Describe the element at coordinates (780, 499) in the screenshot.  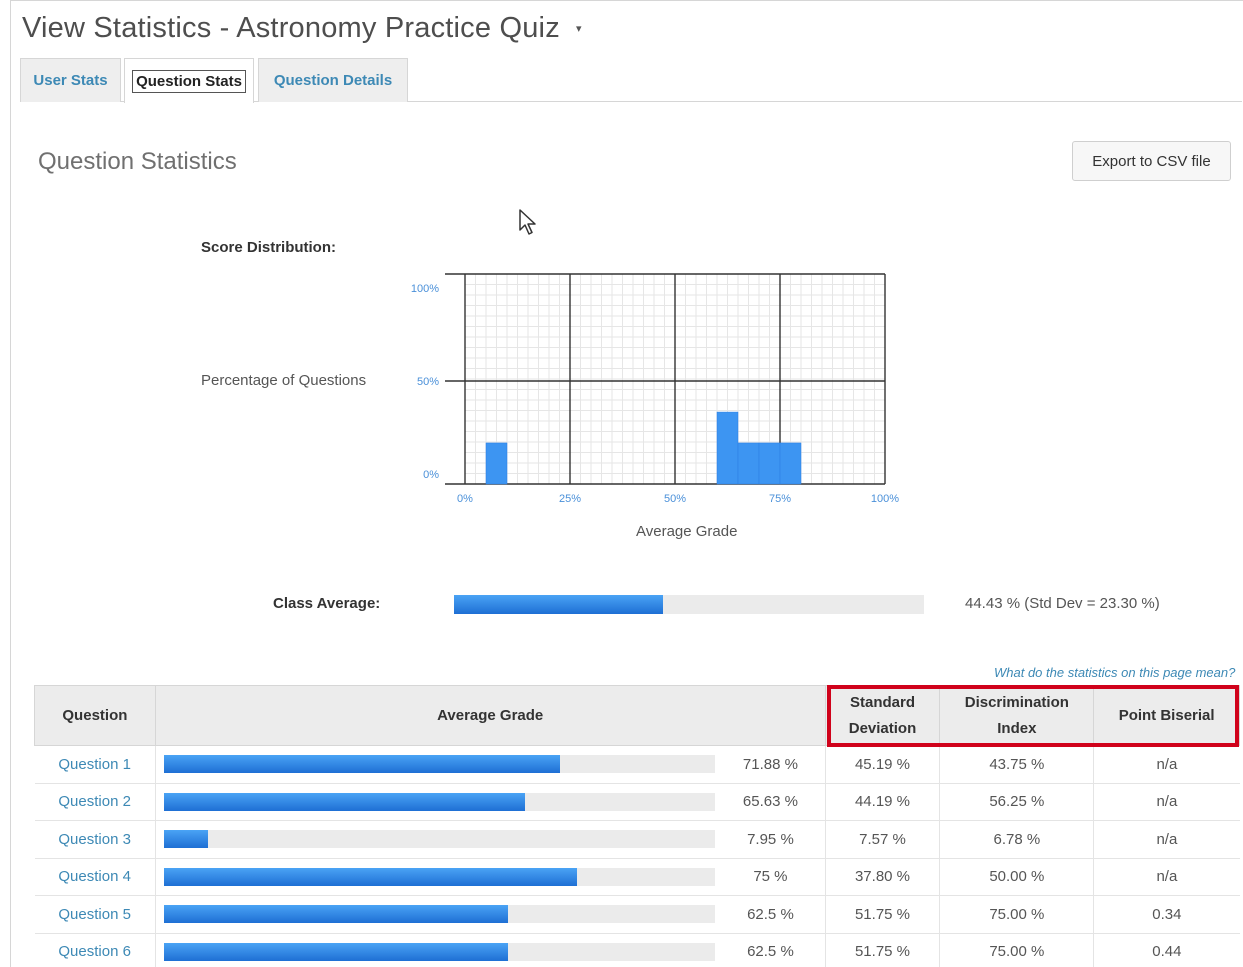
I see `x-tick-label: 75%` at that location.